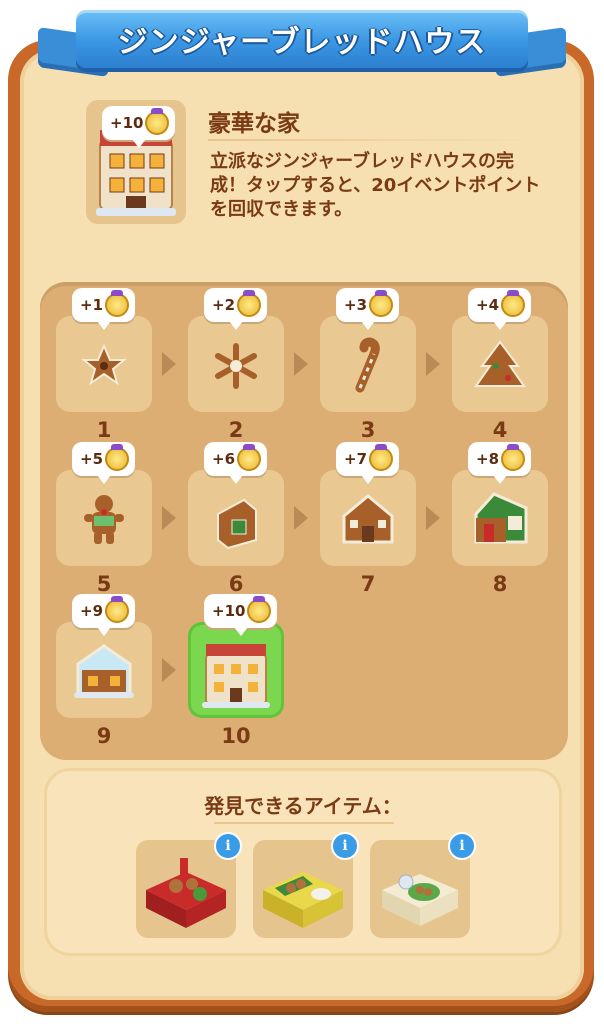 Image resolution: width=604 pixels, height=1024 pixels. I want to click on iced-gingerbread-house-icon, so click(104, 671).